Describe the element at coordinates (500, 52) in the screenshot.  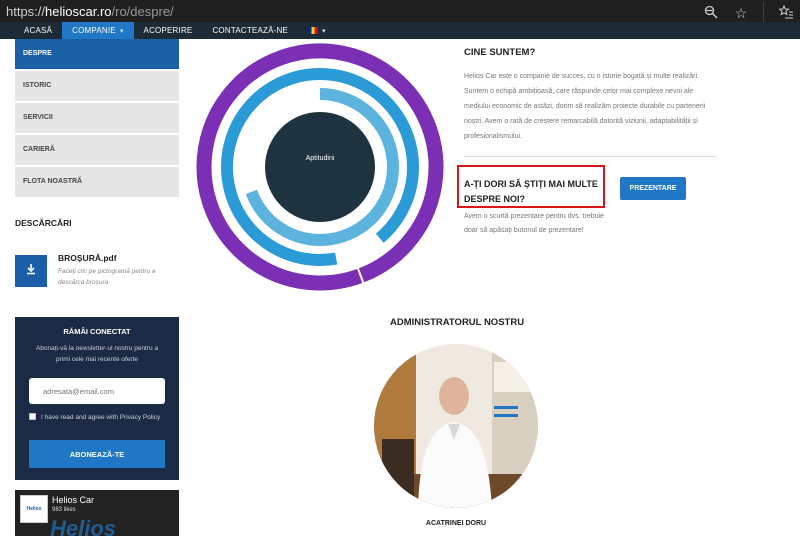
I see `about-heading: CINE SUNTEM?` at that location.